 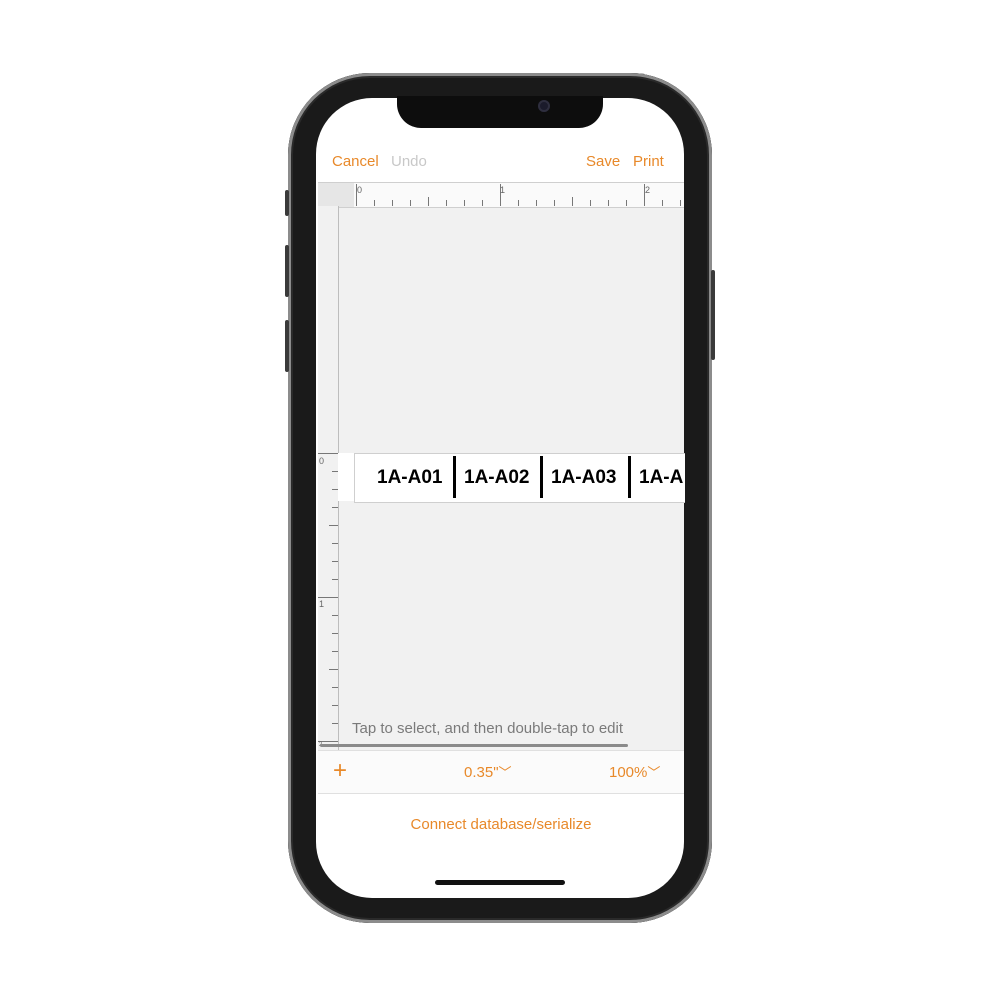 What do you see at coordinates (336, 195) in the screenshot?
I see `ruler-corner` at bounding box center [336, 195].